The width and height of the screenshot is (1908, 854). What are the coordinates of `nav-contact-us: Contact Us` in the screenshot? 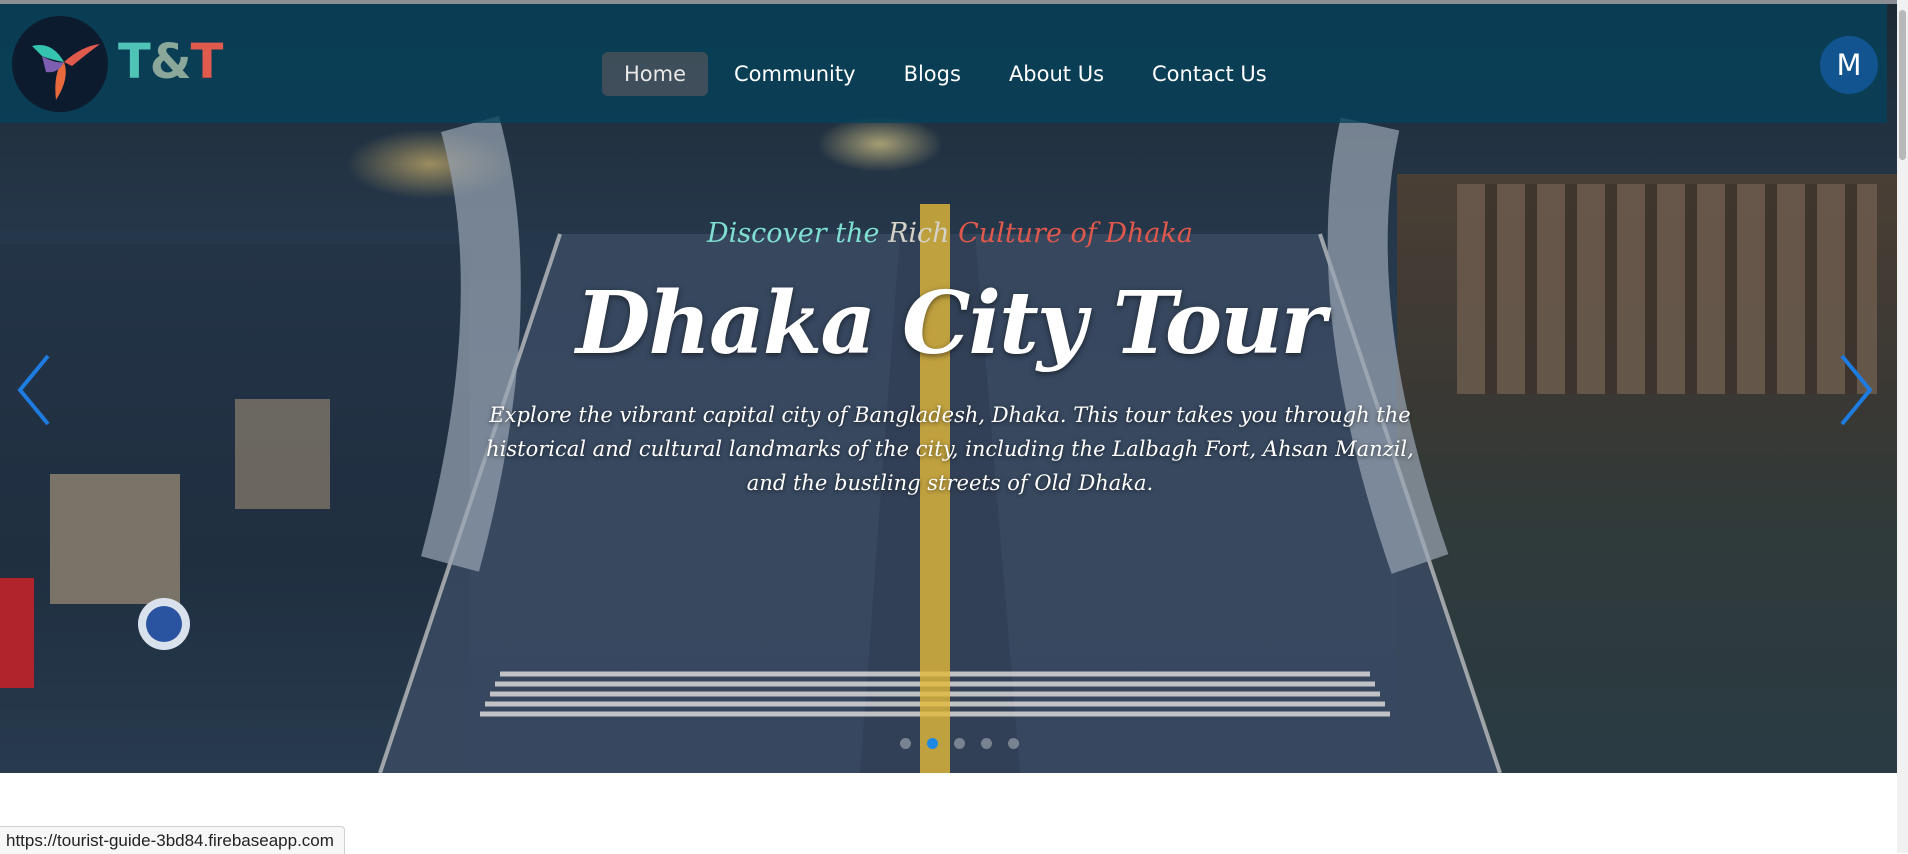 It's located at (1209, 74).